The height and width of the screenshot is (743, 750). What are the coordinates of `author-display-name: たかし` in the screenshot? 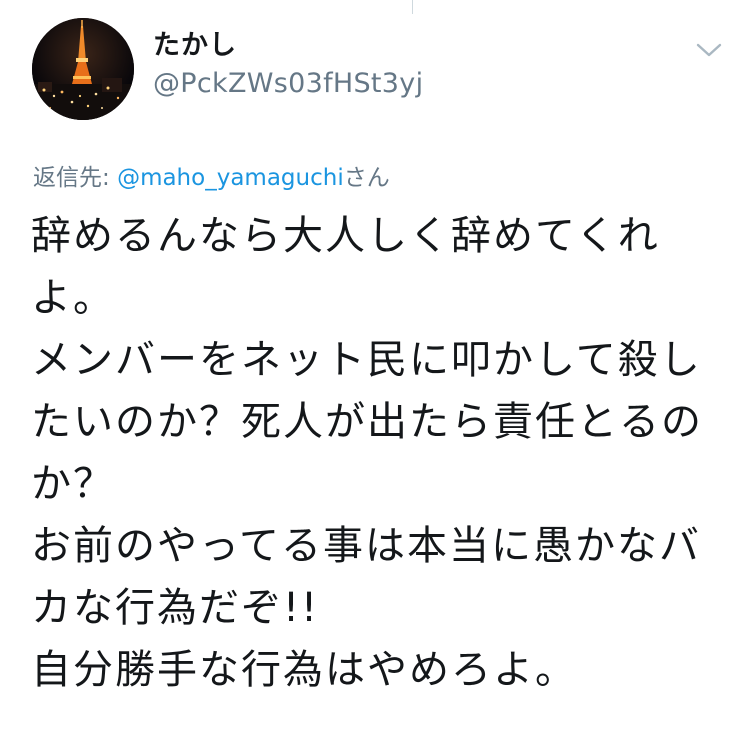 It's located at (288, 46).